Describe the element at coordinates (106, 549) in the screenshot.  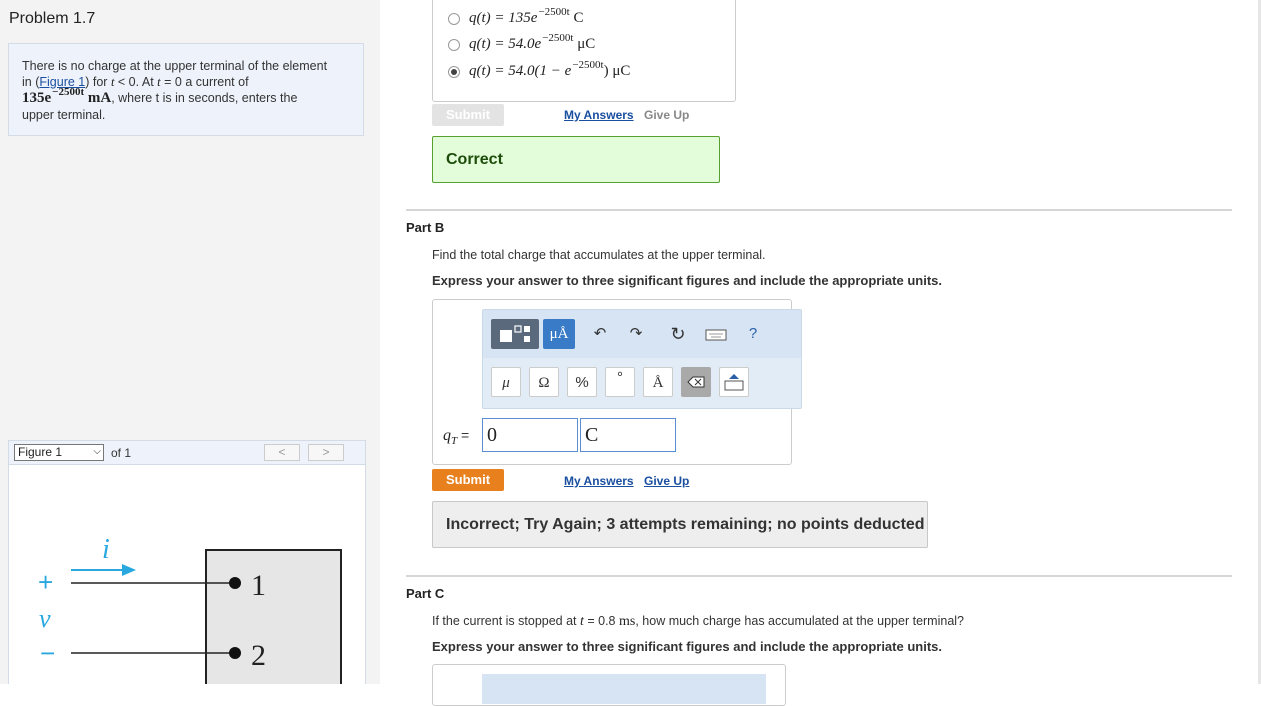
I see `current-label: i` at that location.